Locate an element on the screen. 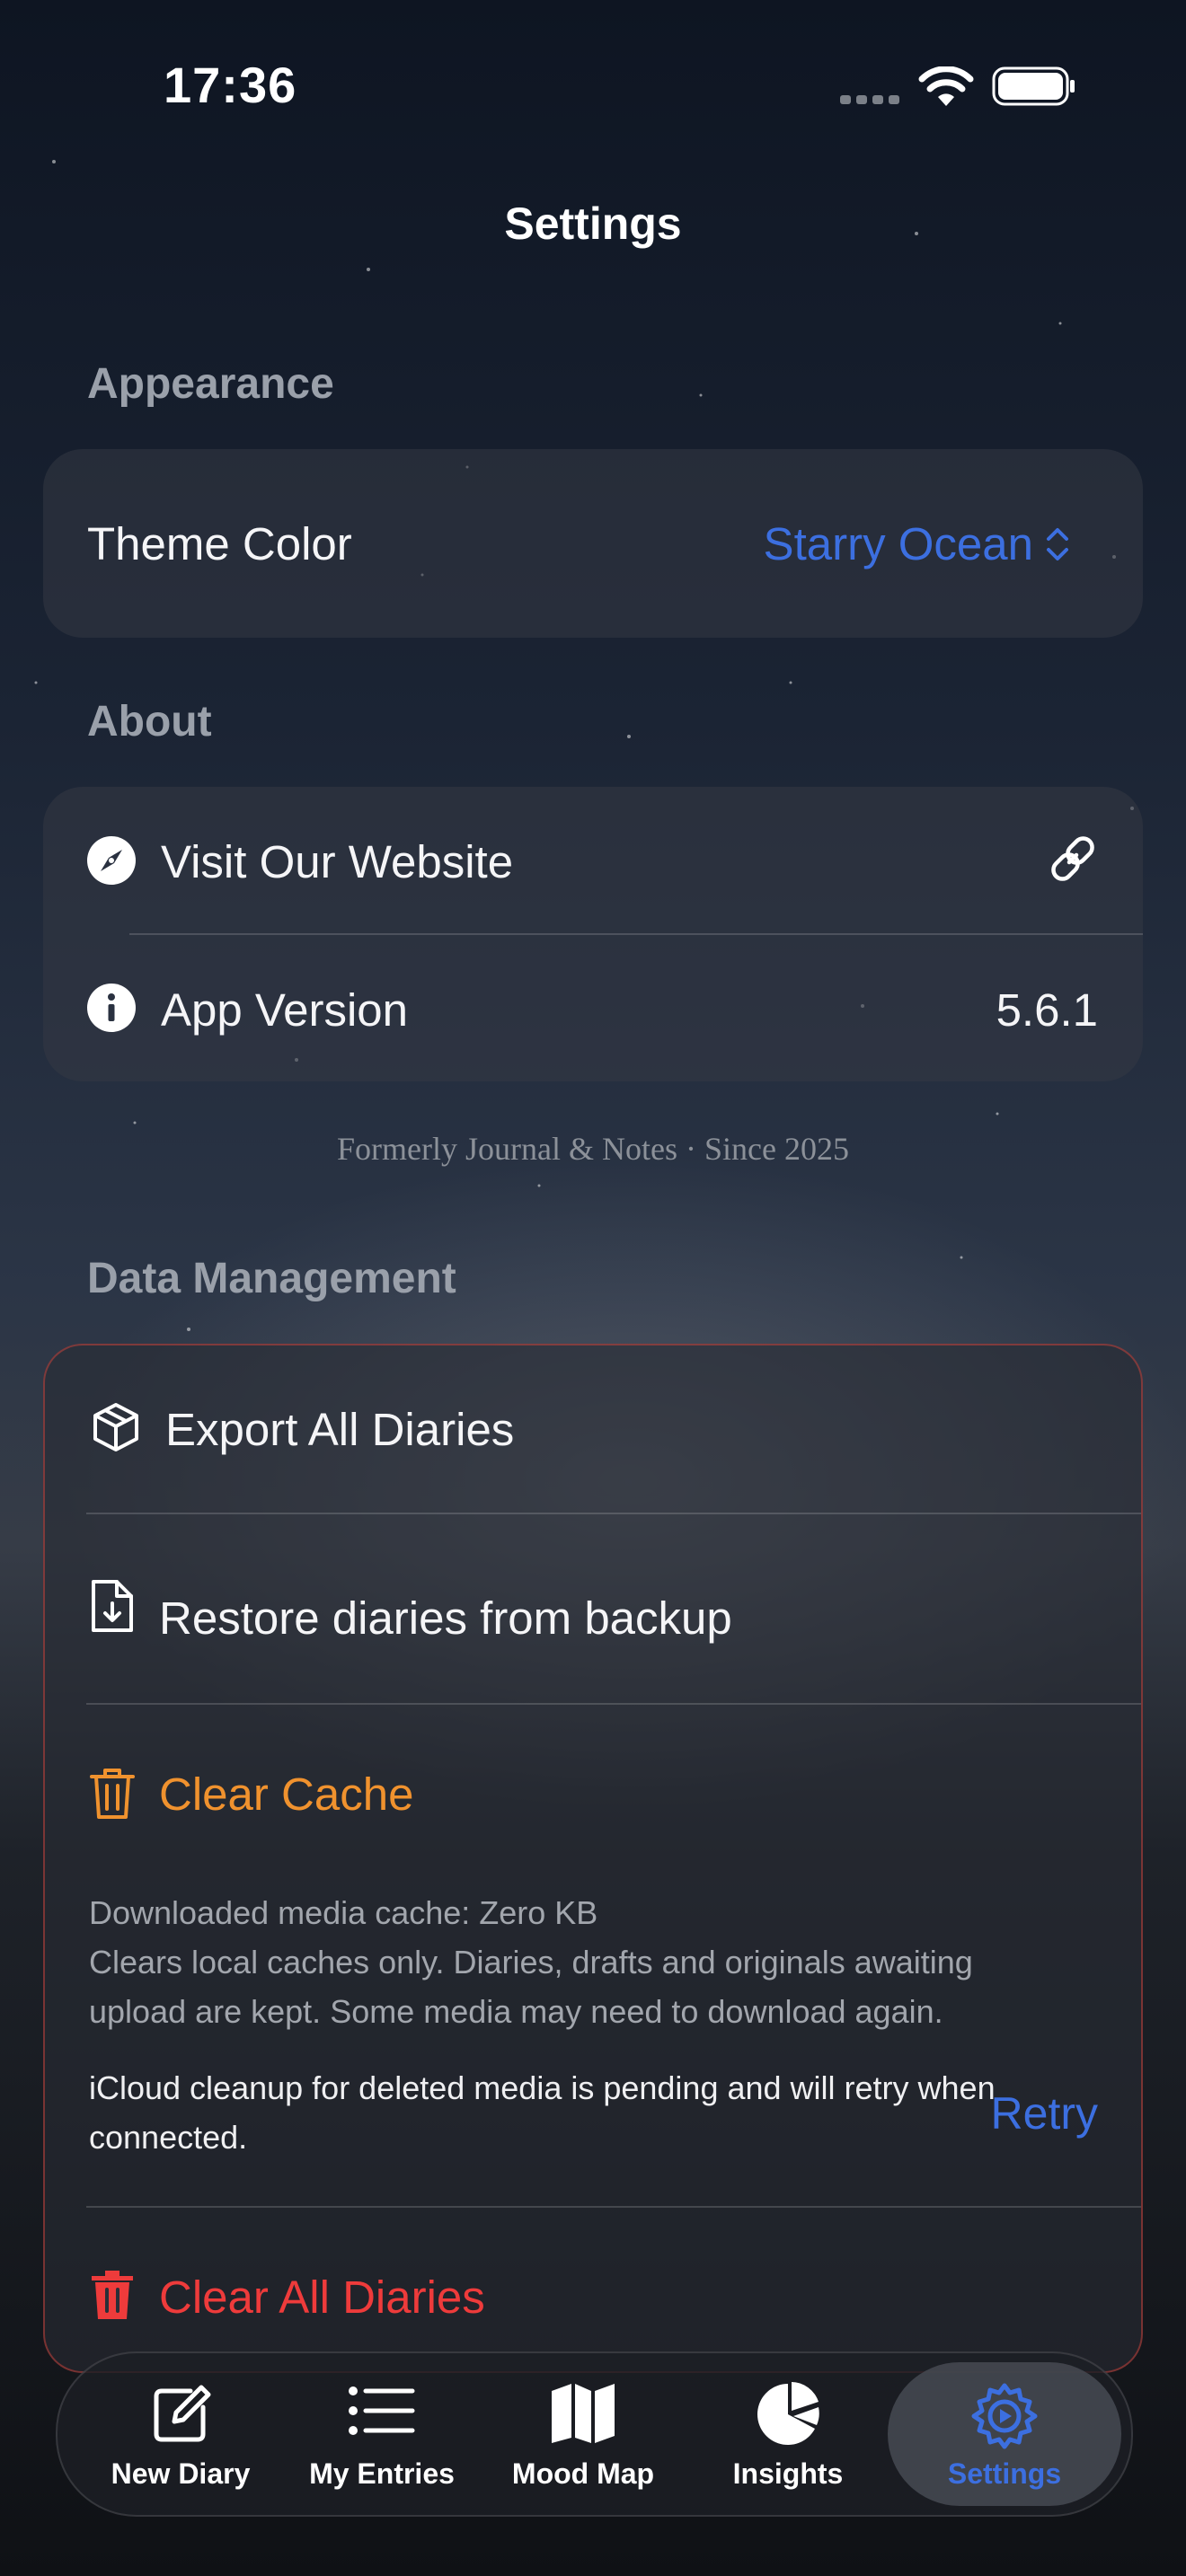 This screenshot has width=1186, height=2576. info-icon is located at coordinates (111, 1008).